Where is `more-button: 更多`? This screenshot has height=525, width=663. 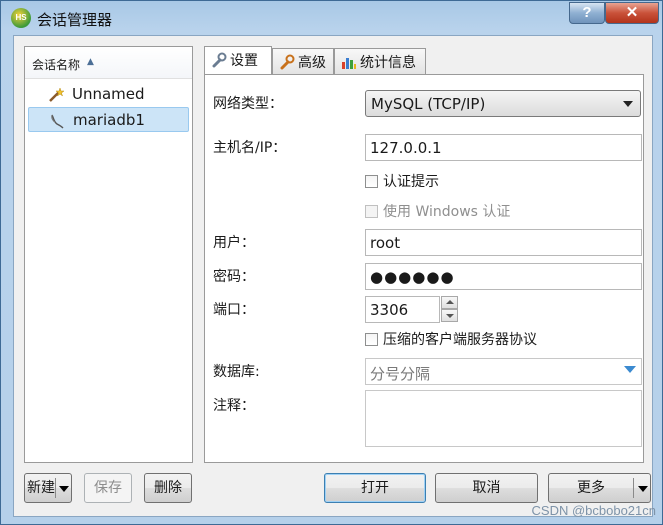 more-button: 更多 is located at coordinates (599, 488).